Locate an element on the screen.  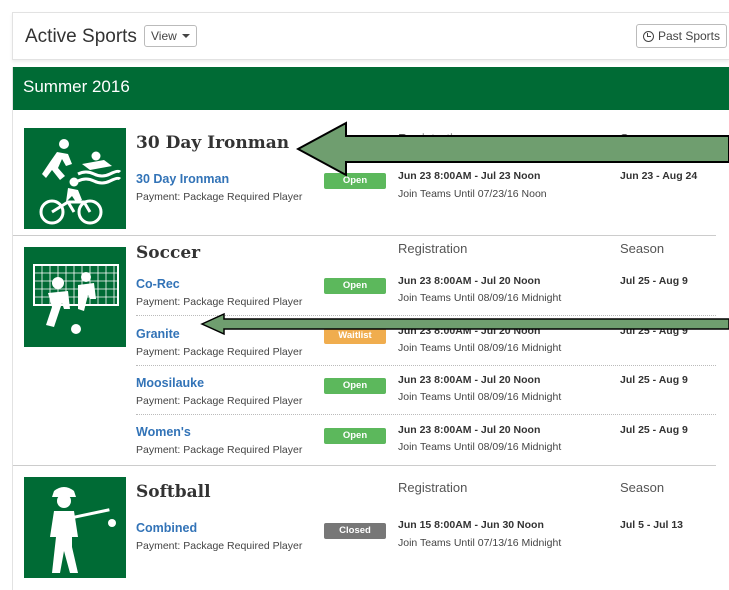
past-sports-label: Past Sports is located at coordinates (688, 36).